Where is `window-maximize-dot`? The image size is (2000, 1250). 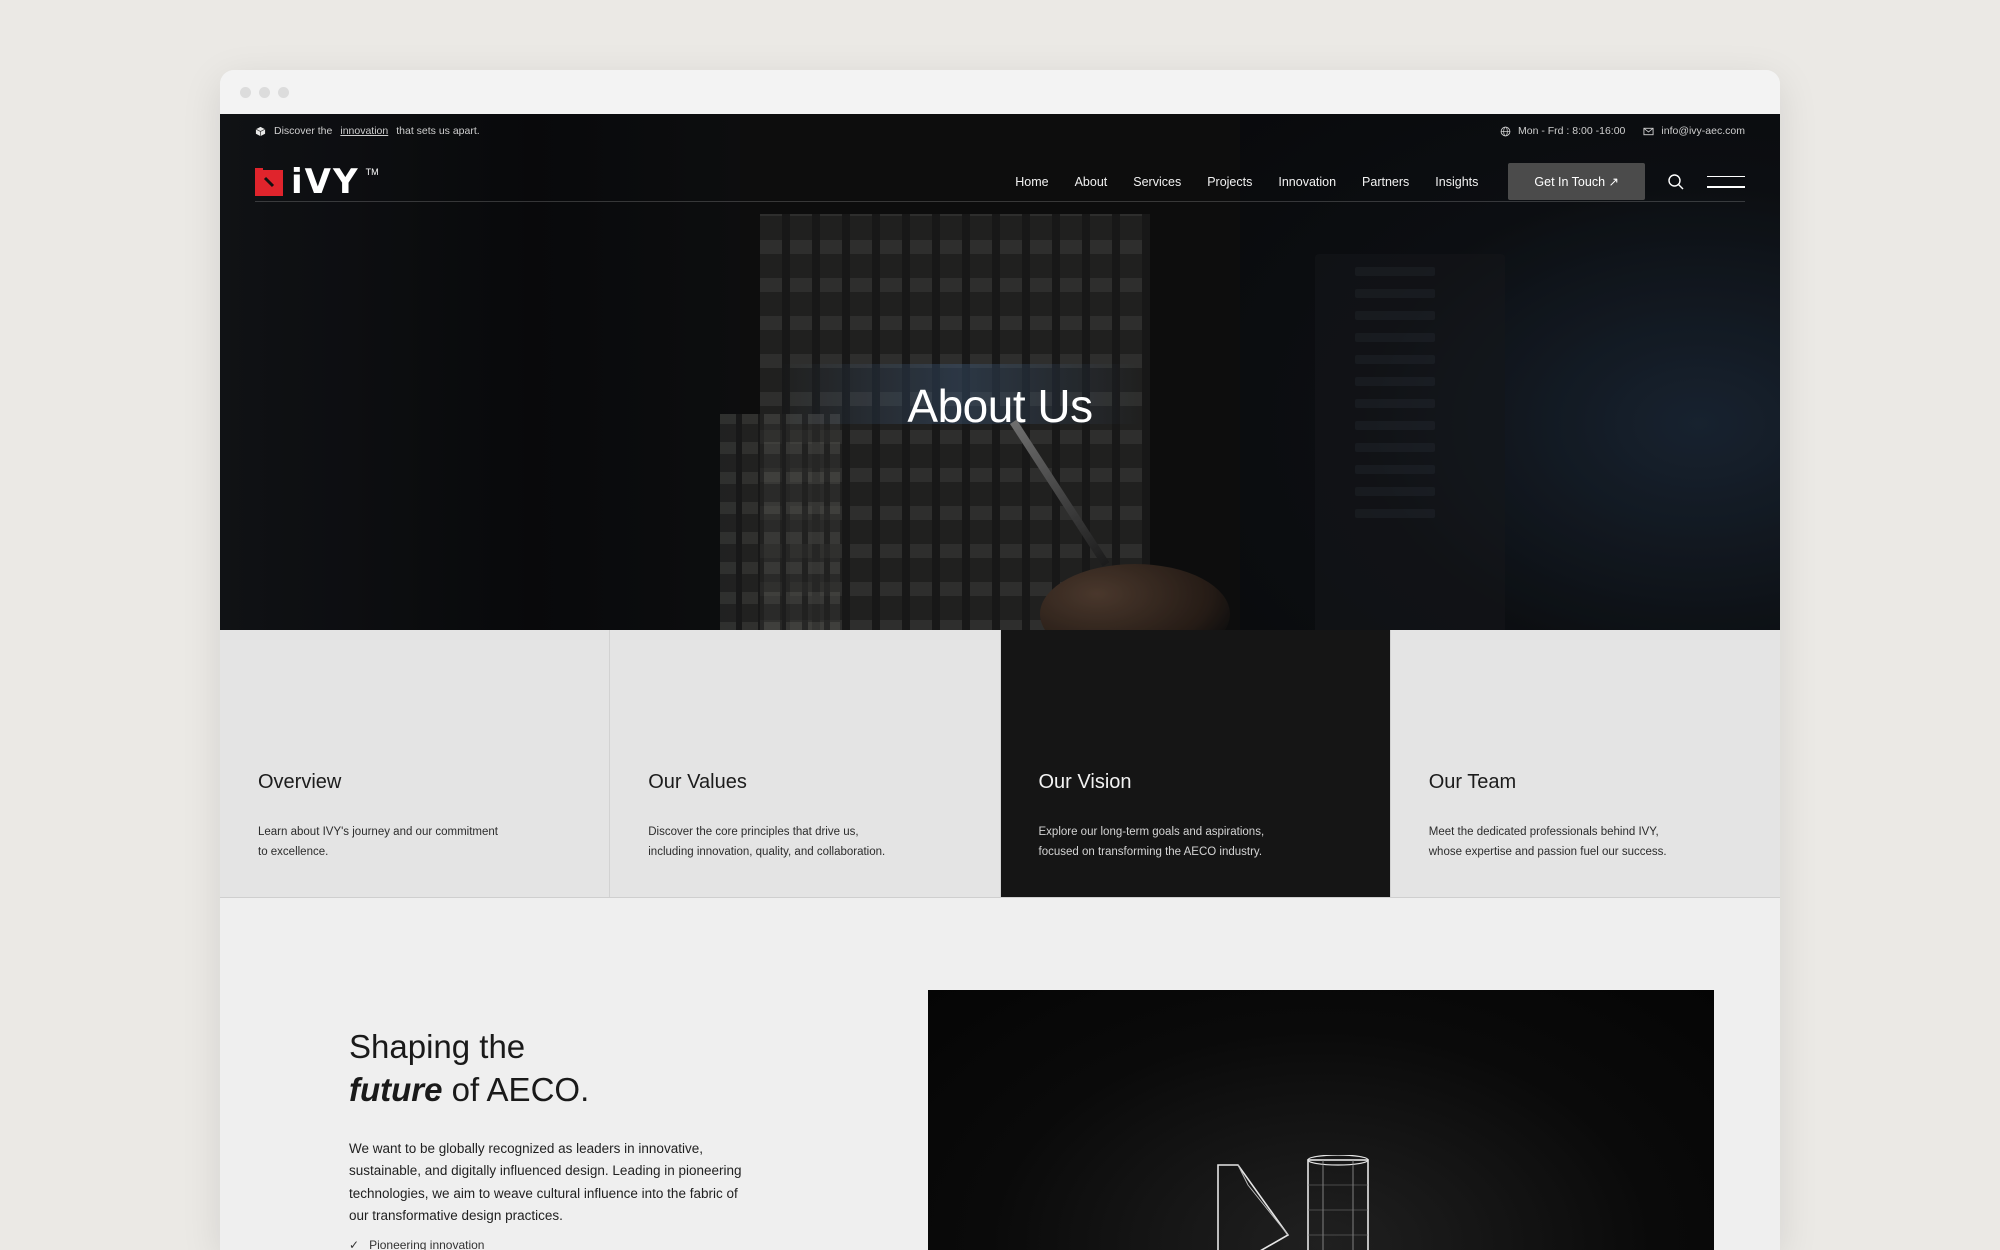
window-maximize-dot is located at coordinates (283, 92).